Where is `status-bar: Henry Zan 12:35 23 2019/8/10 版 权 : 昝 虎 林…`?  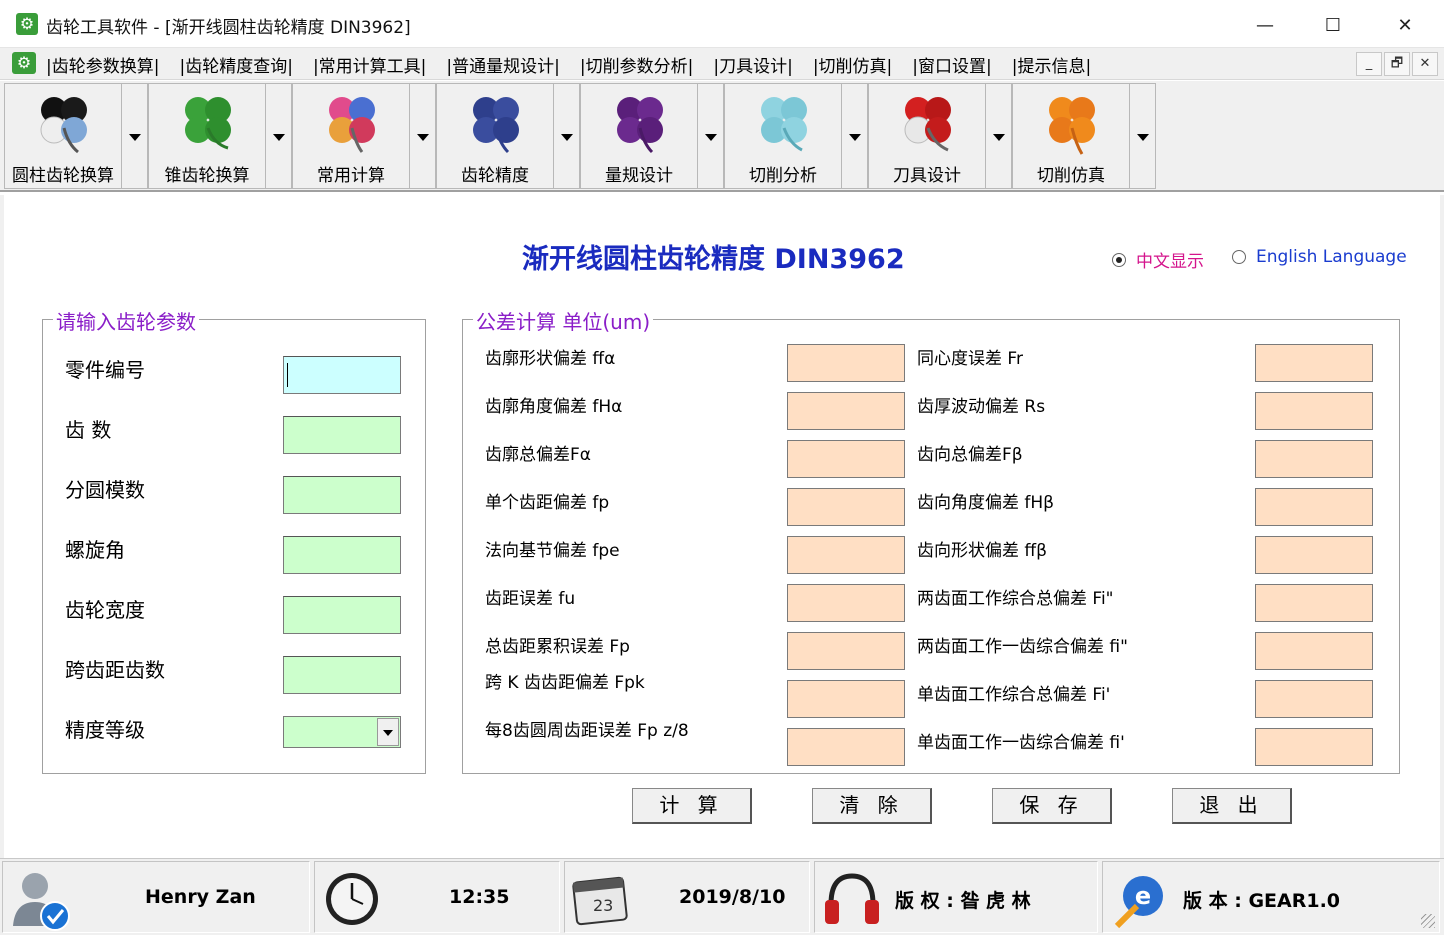 status-bar: Henry Zan 12:35 23 2019/8/10 版 权 : 昝 虎 林… is located at coordinates (722, 896).